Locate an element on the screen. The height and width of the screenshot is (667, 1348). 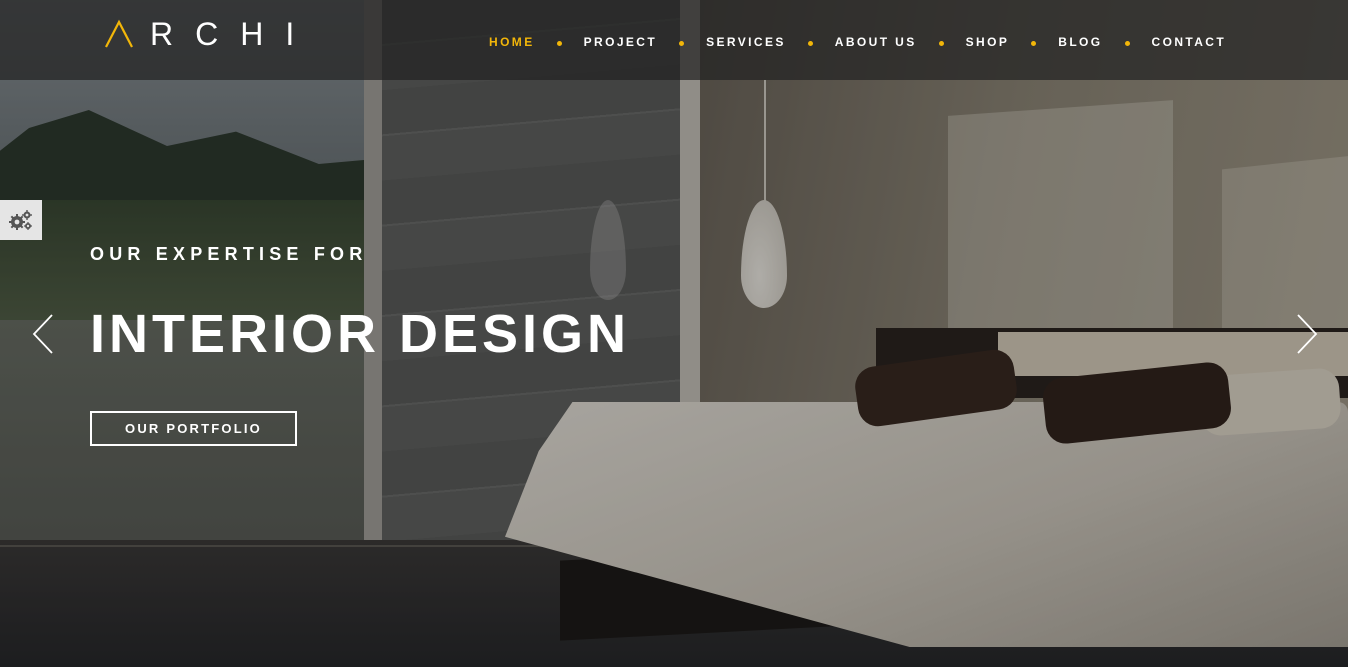
chevron-left-icon is located at coordinates (42, 334).